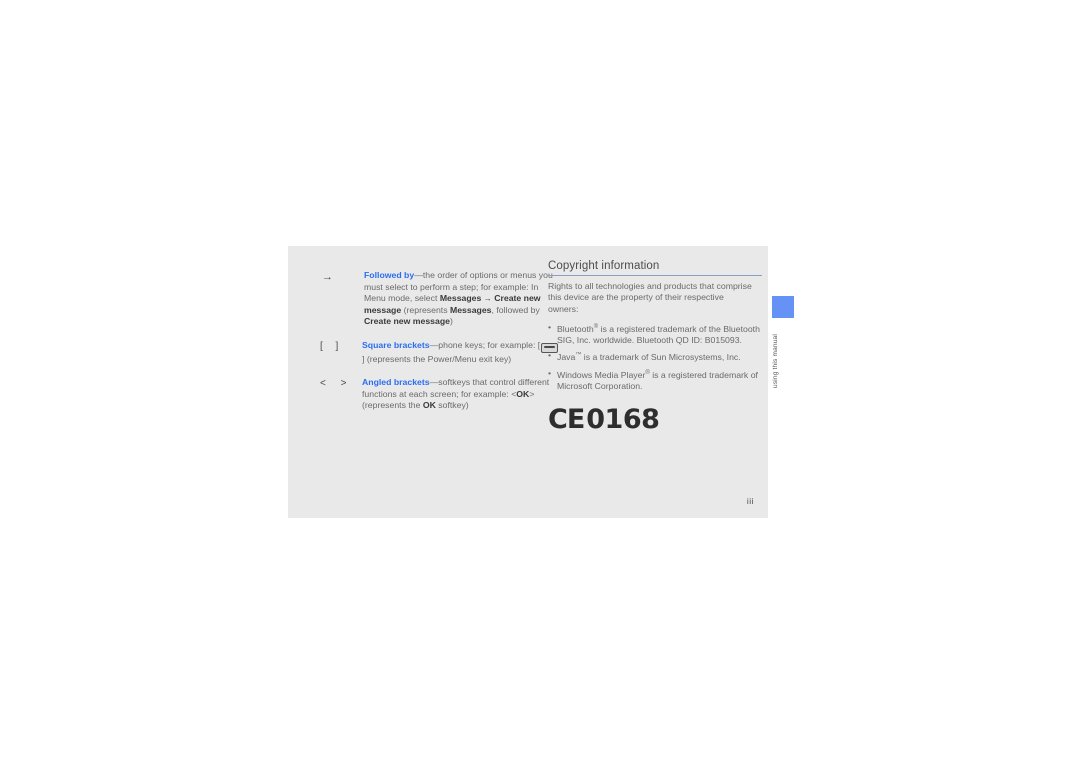  What do you see at coordinates (783, 307) in the screenshot?
I see `side-tab-color-swatch` at bounding box center [783, 307].